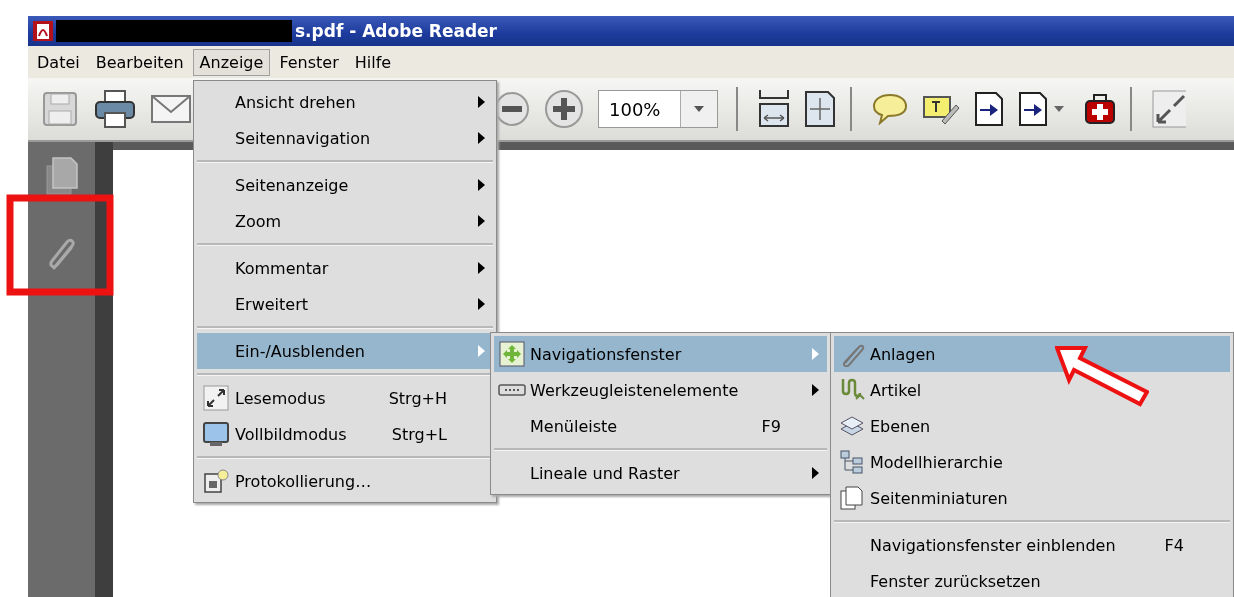 The image size is (1234, 597). What do you see at coordinates (345, 351) in the screenshot?
I see `menu-item: Ein-/Ausblenden` at bounding box center [345, 351].